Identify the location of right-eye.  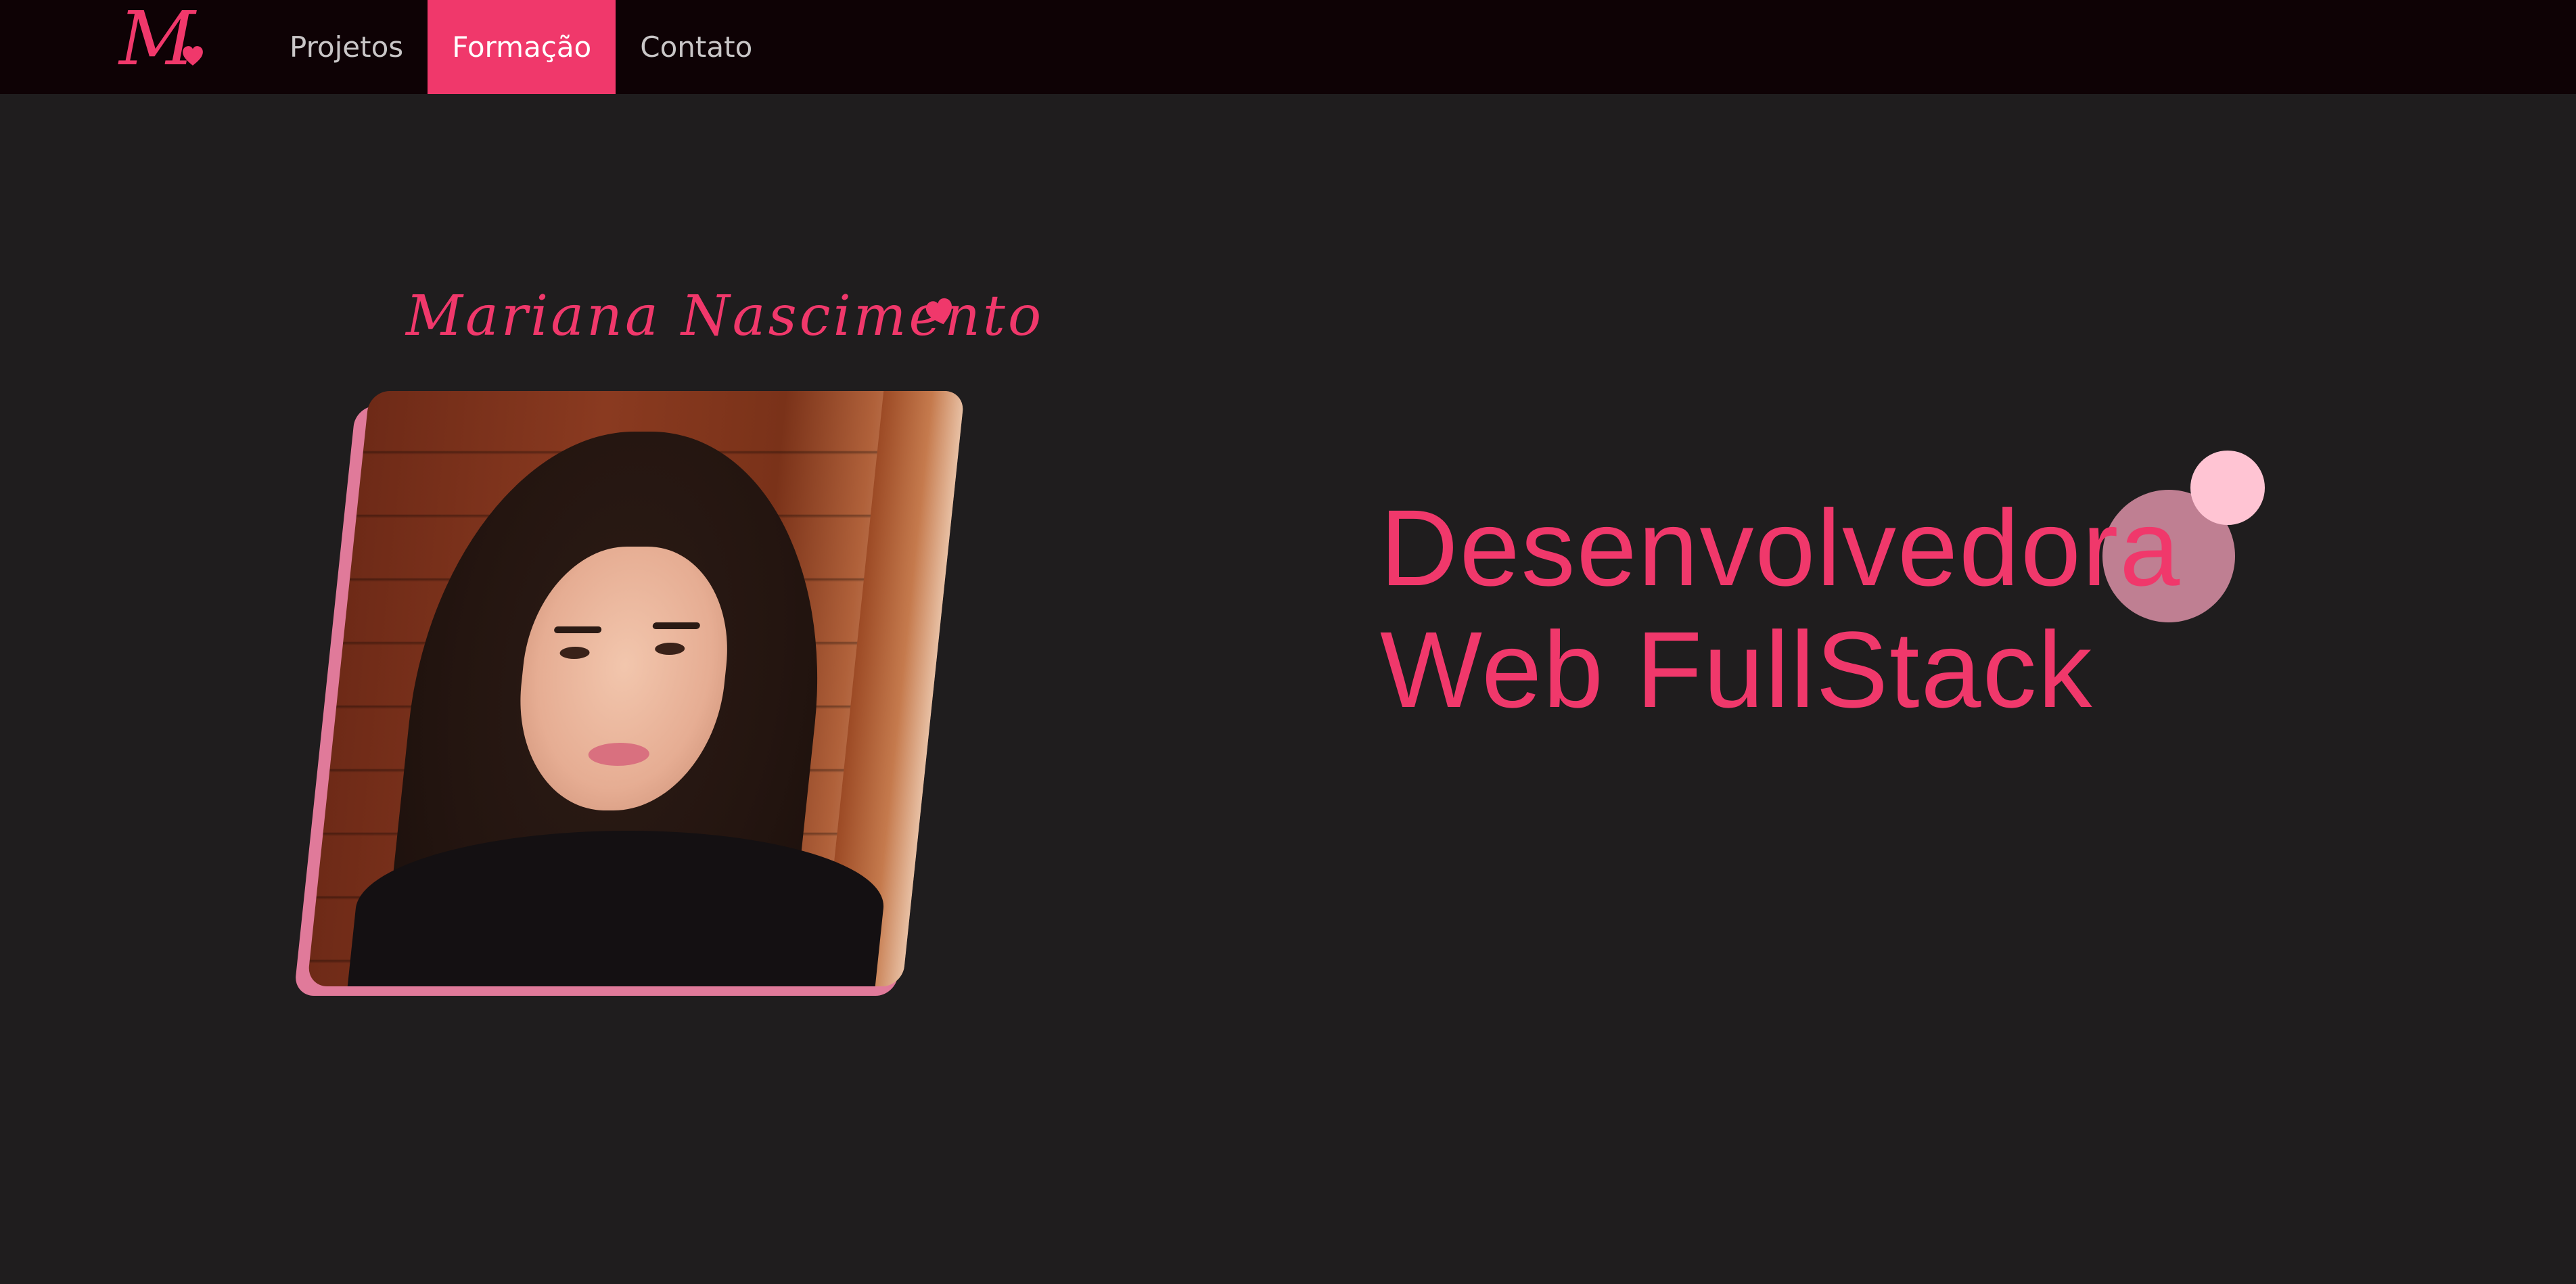
(670, 649).